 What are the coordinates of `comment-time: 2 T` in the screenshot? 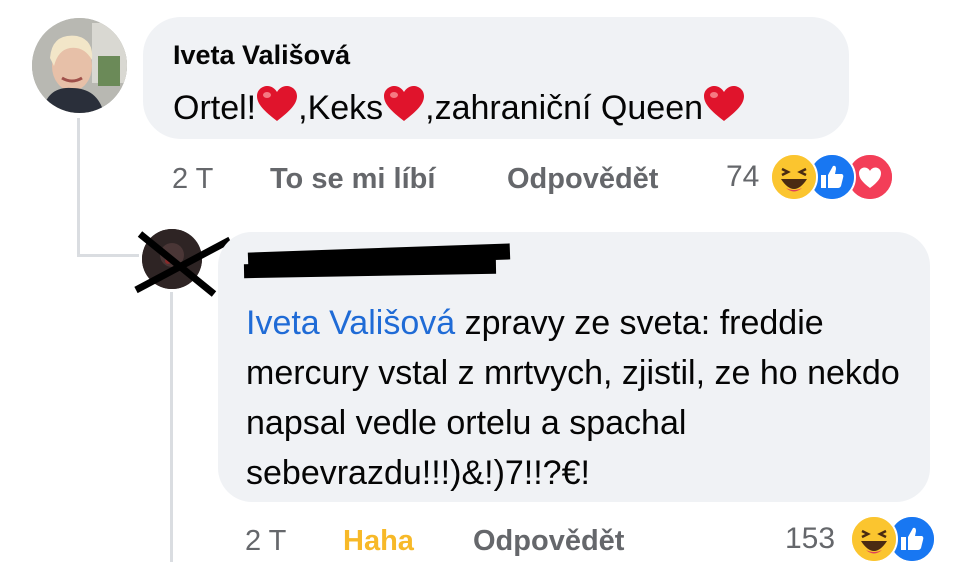 It's located at (192, 179).